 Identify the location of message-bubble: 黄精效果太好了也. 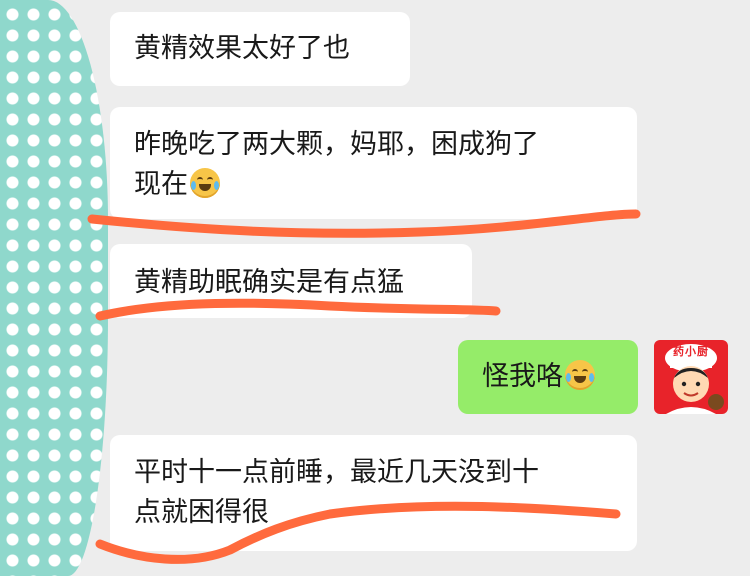
(260, 49).